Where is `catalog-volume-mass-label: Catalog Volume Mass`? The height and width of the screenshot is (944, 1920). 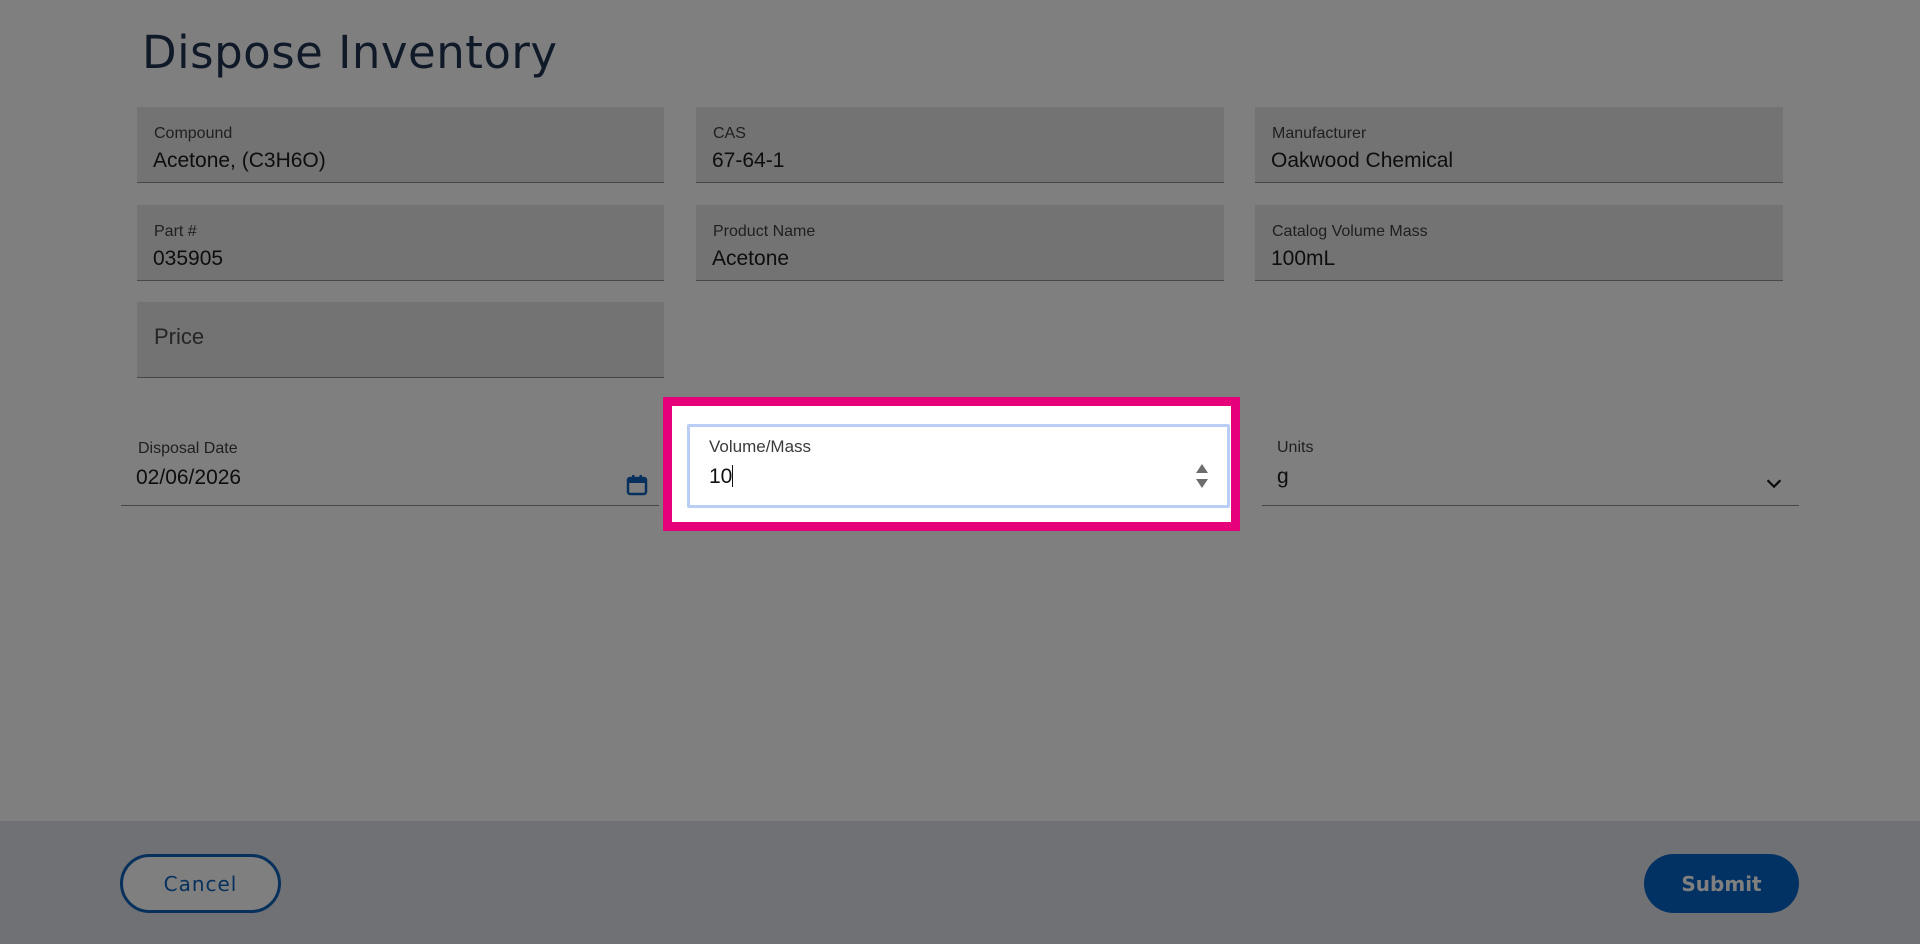
catalog-volume-mass-label: Catalog Volume Mass is located at coordinates (1350, 231).